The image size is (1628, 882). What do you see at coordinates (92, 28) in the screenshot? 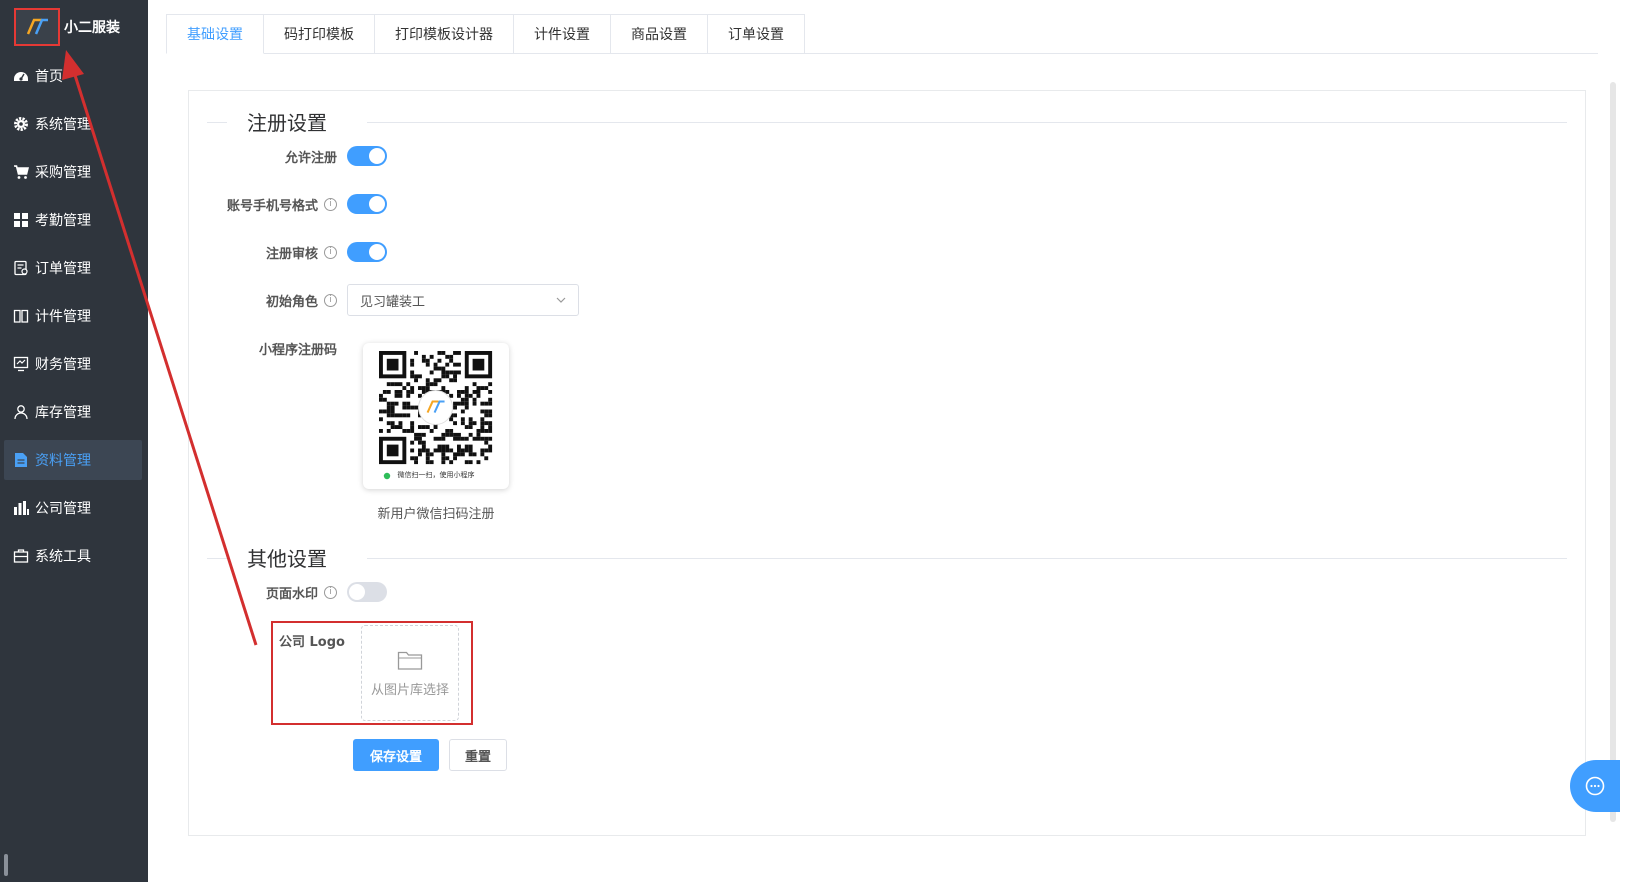
I see `brand-name: 小二服装` at bounding box center [92, 28].